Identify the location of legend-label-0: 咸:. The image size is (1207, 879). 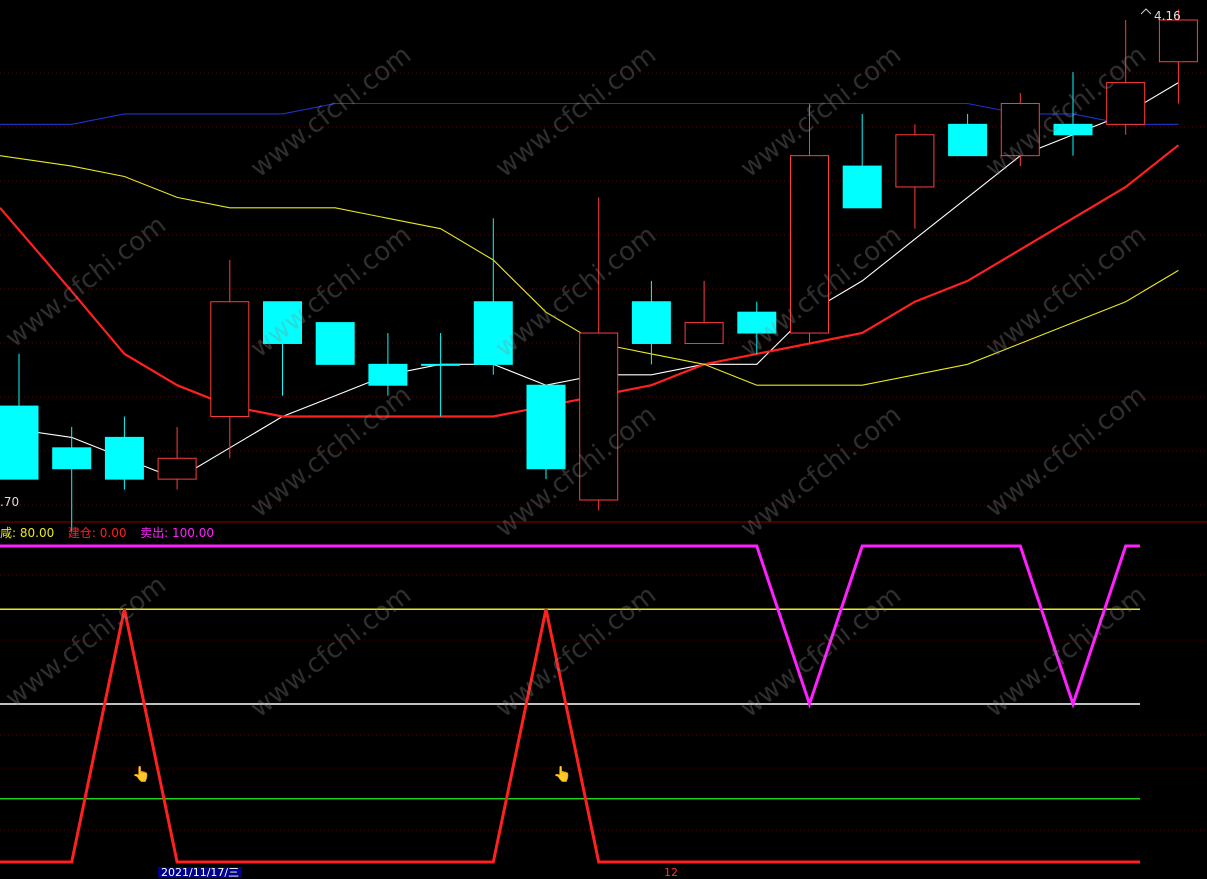
(8, 533).